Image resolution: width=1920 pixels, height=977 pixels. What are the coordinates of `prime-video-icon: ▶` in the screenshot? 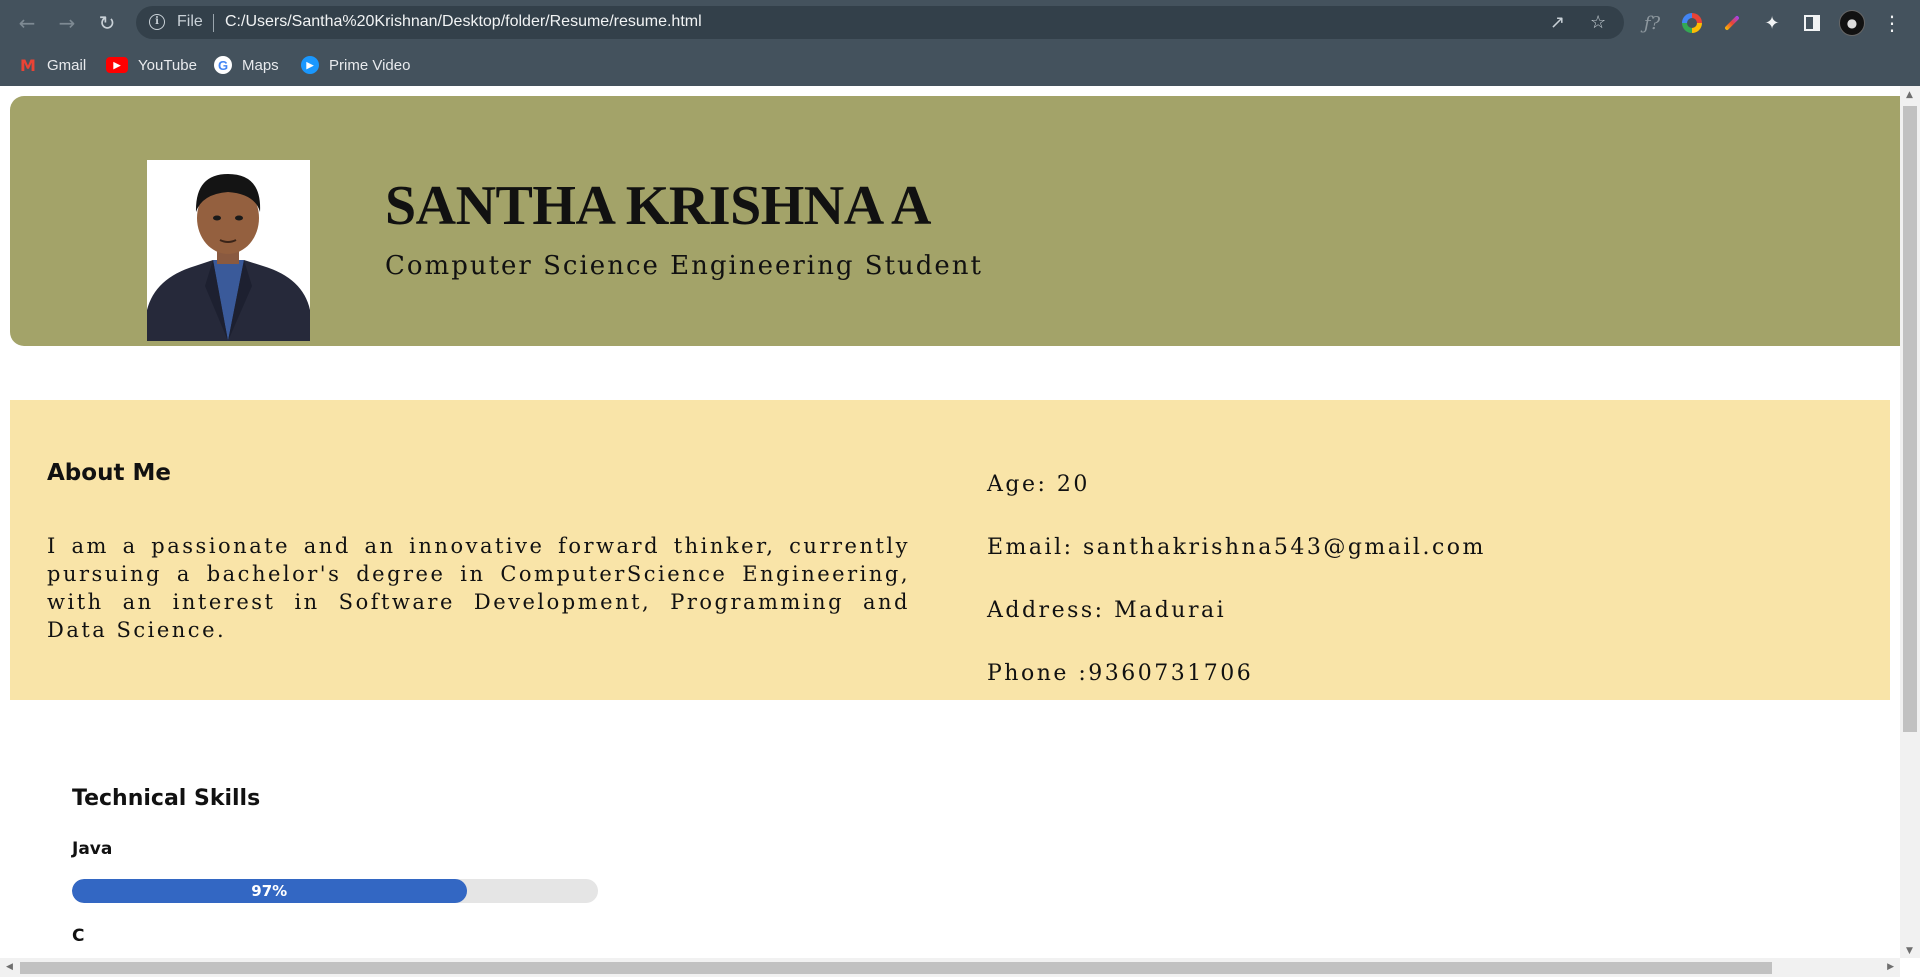 It's located at (310, 65).